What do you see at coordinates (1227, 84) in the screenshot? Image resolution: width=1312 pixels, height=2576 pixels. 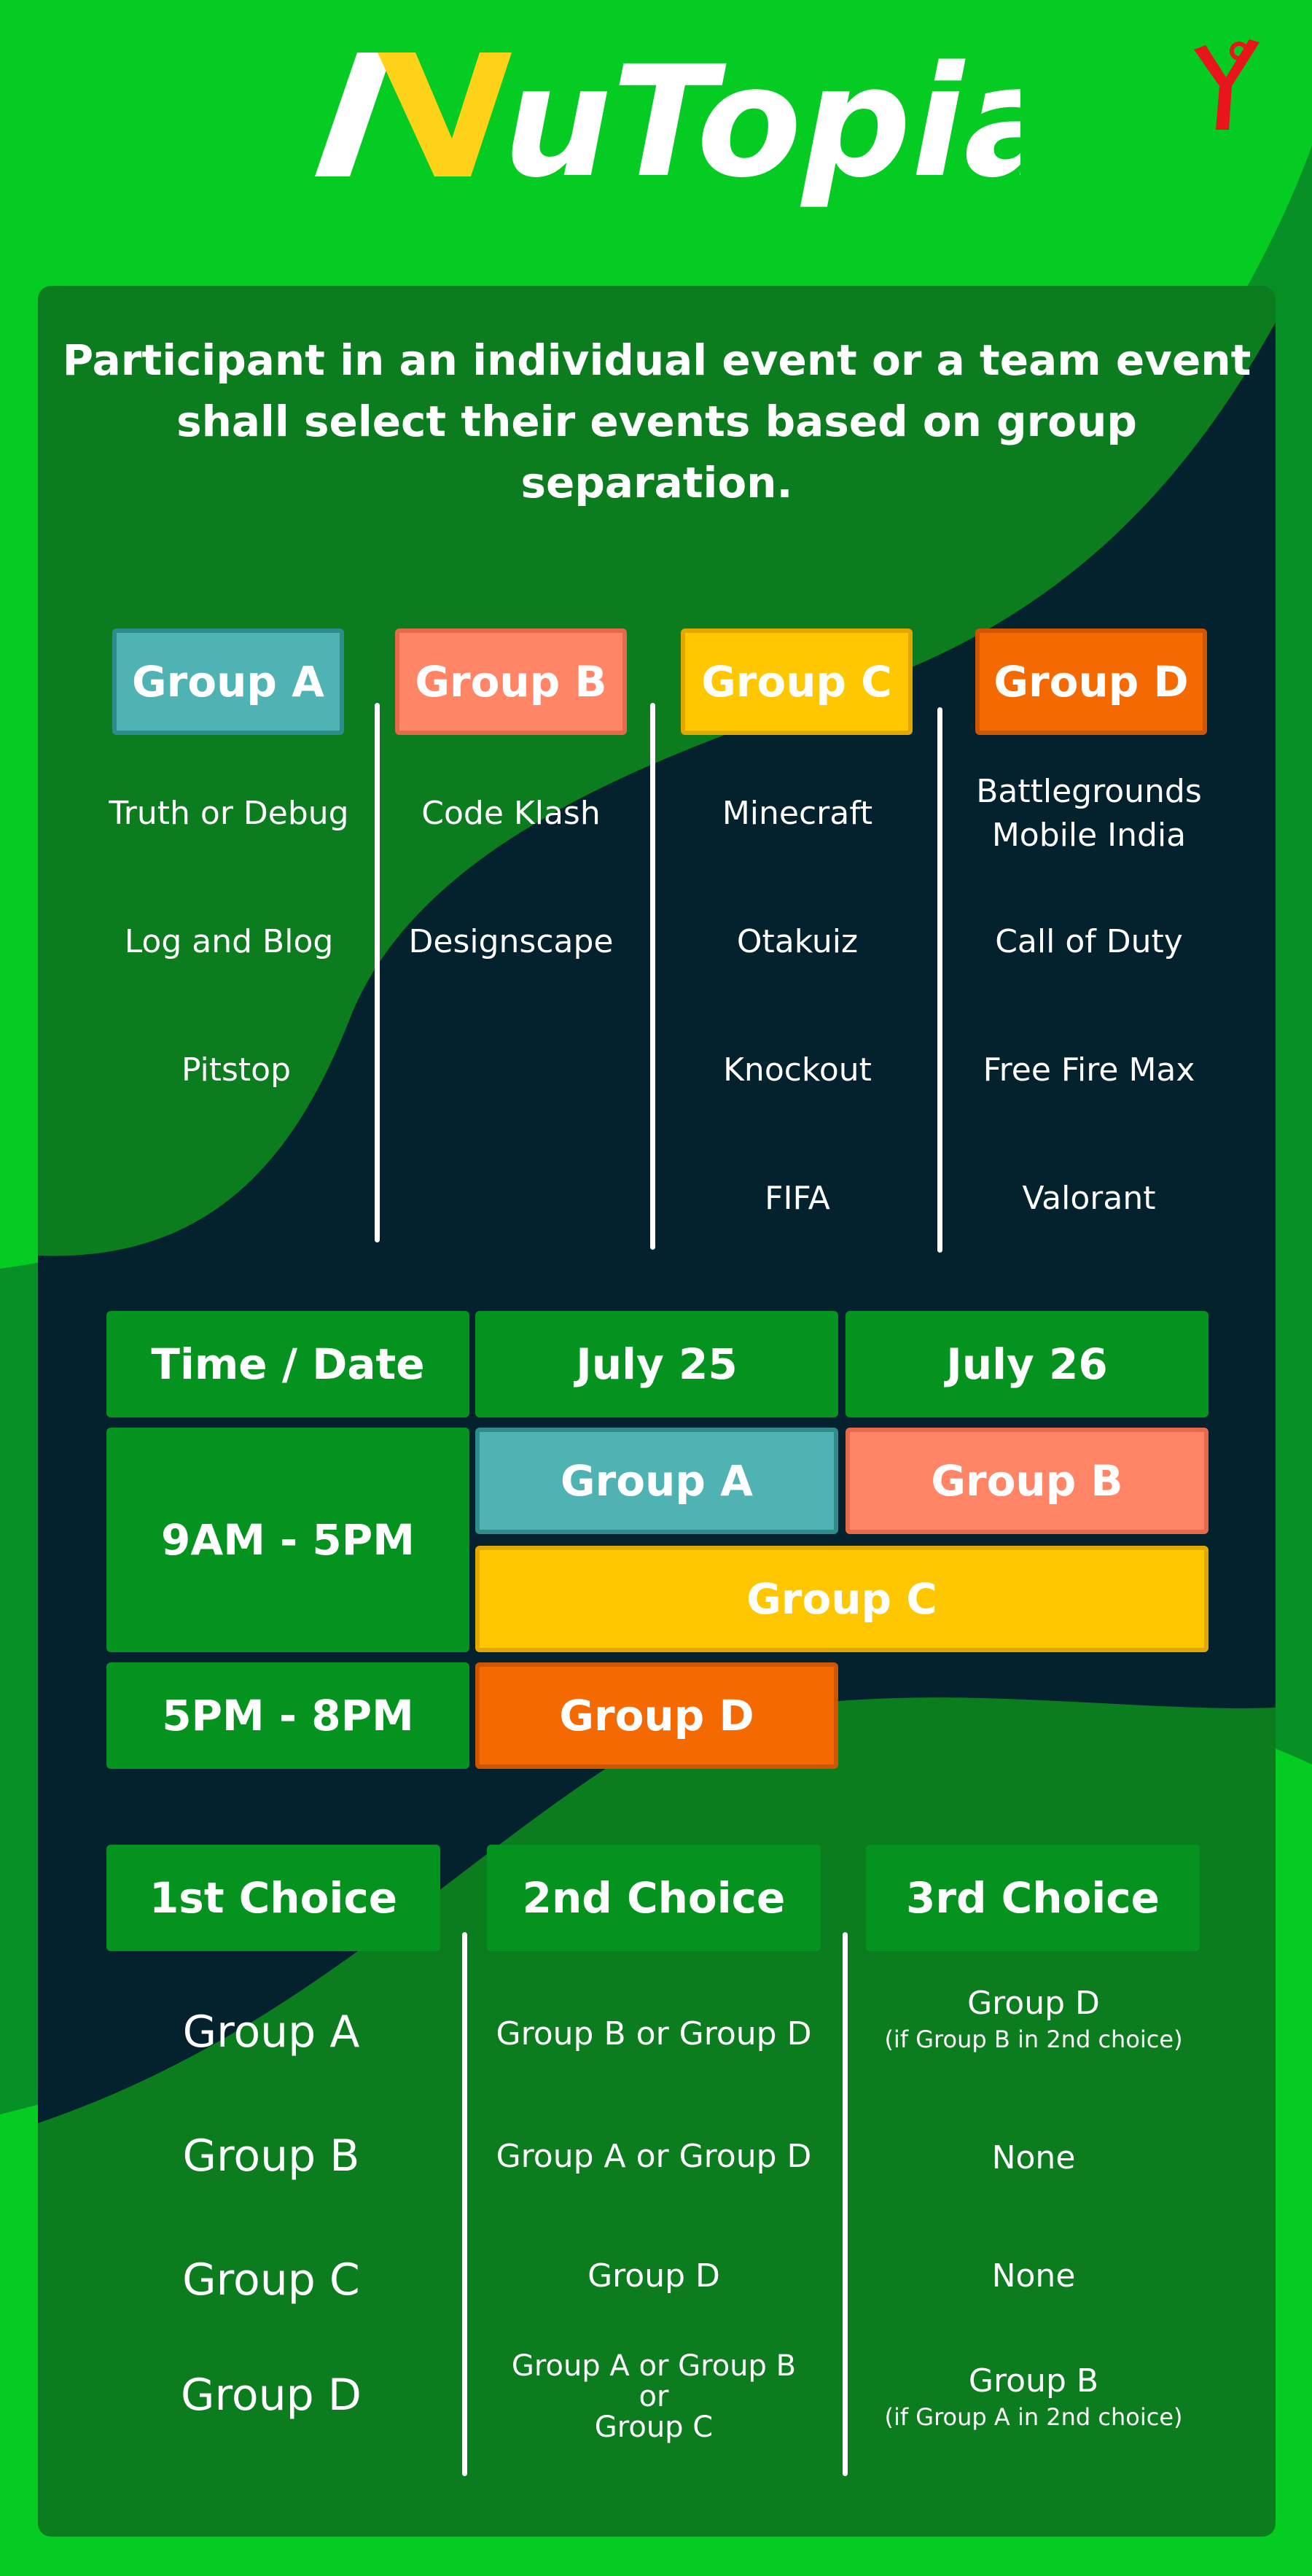 I see `brand-mark-icon` at bounding box center [1227, 84].